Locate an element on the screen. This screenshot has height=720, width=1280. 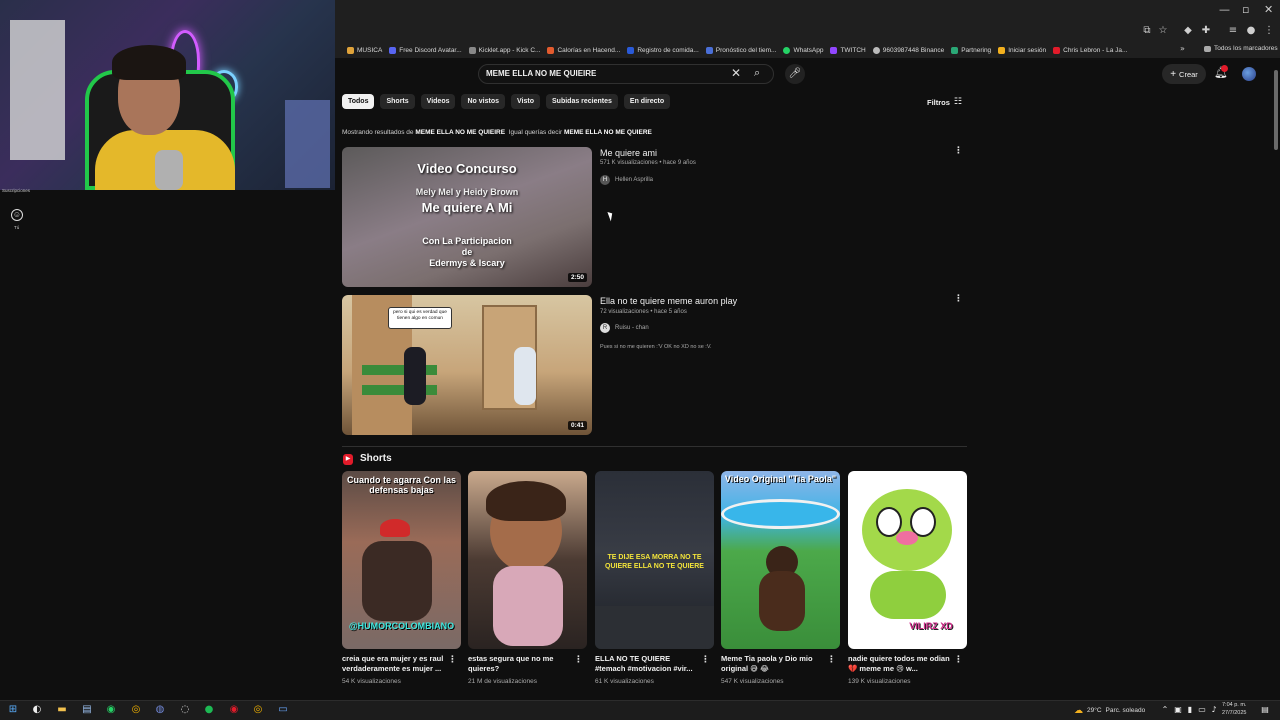
chip-videos: Videos is located at coordinates (438, 101).